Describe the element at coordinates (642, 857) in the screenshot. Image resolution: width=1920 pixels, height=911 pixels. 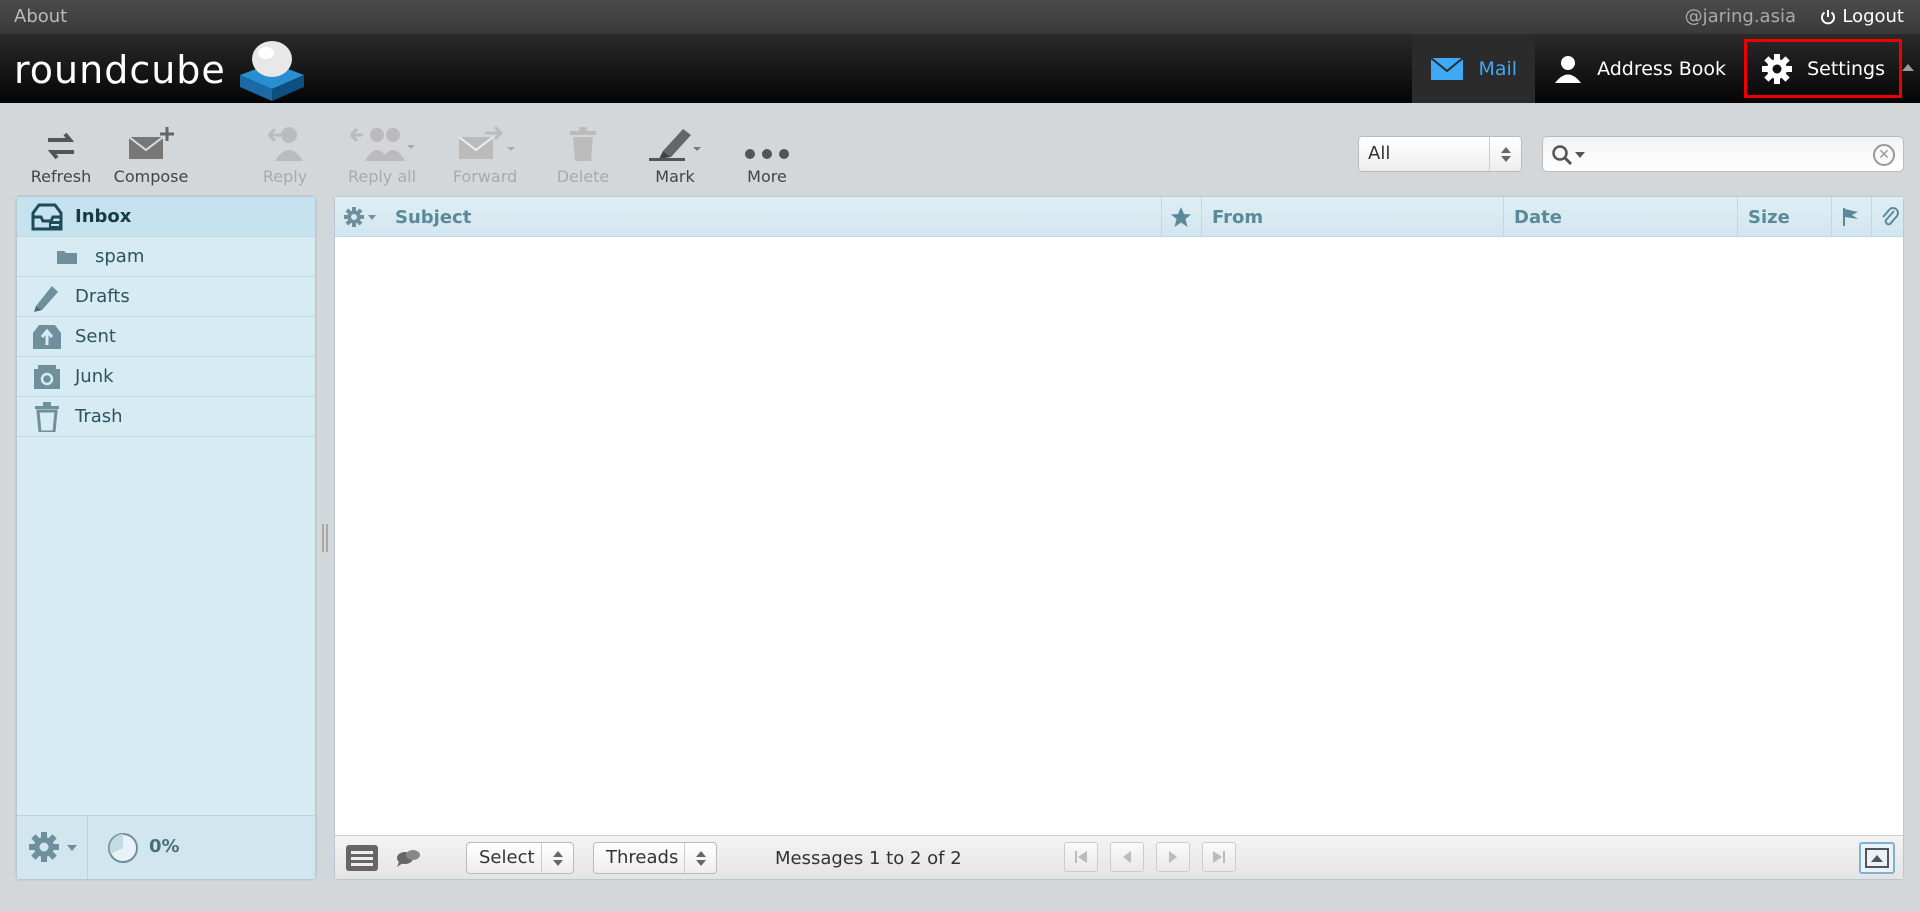
I see `threads-label: Threads` at that location.